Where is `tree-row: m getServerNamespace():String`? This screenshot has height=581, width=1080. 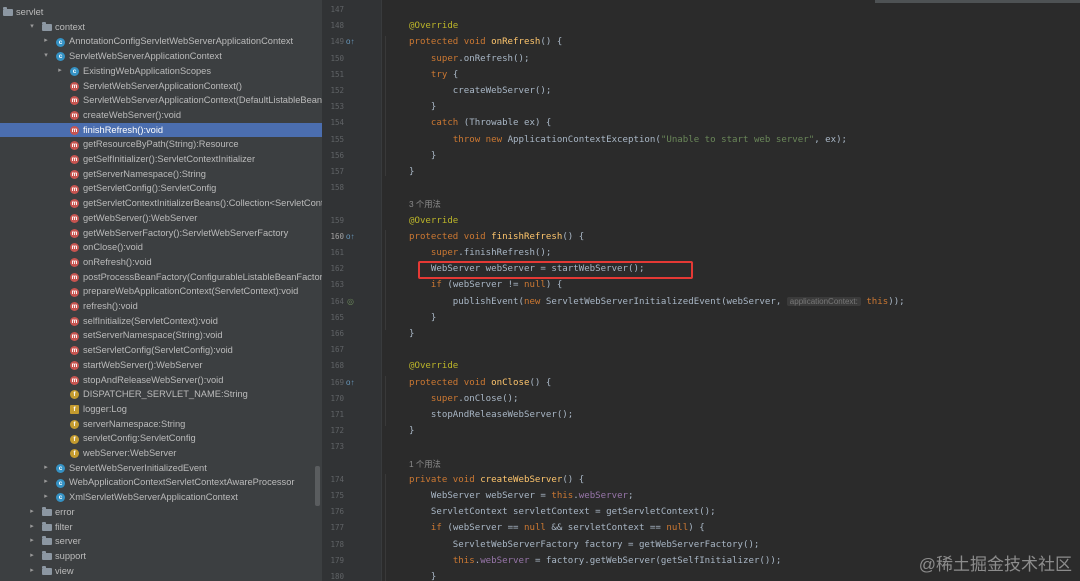
tree-row: m getServerNamespace():String is located at coordinates (161, 174).